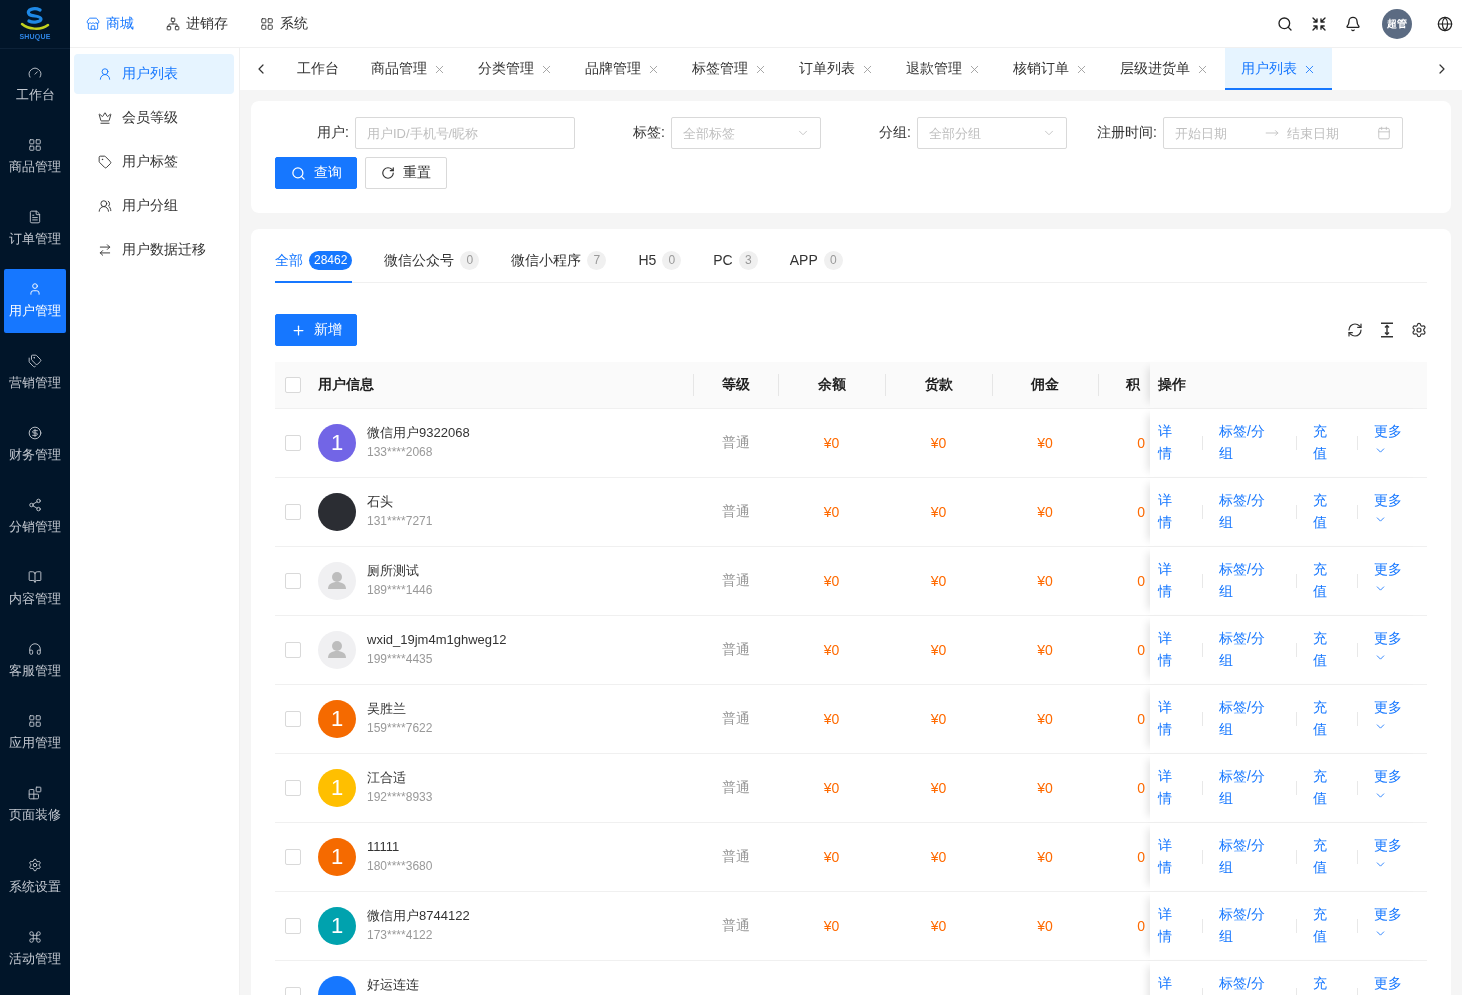 This screenshot has height=995, width=1462. I want to click on page-tab: 品牌管理, so click(622, 69).